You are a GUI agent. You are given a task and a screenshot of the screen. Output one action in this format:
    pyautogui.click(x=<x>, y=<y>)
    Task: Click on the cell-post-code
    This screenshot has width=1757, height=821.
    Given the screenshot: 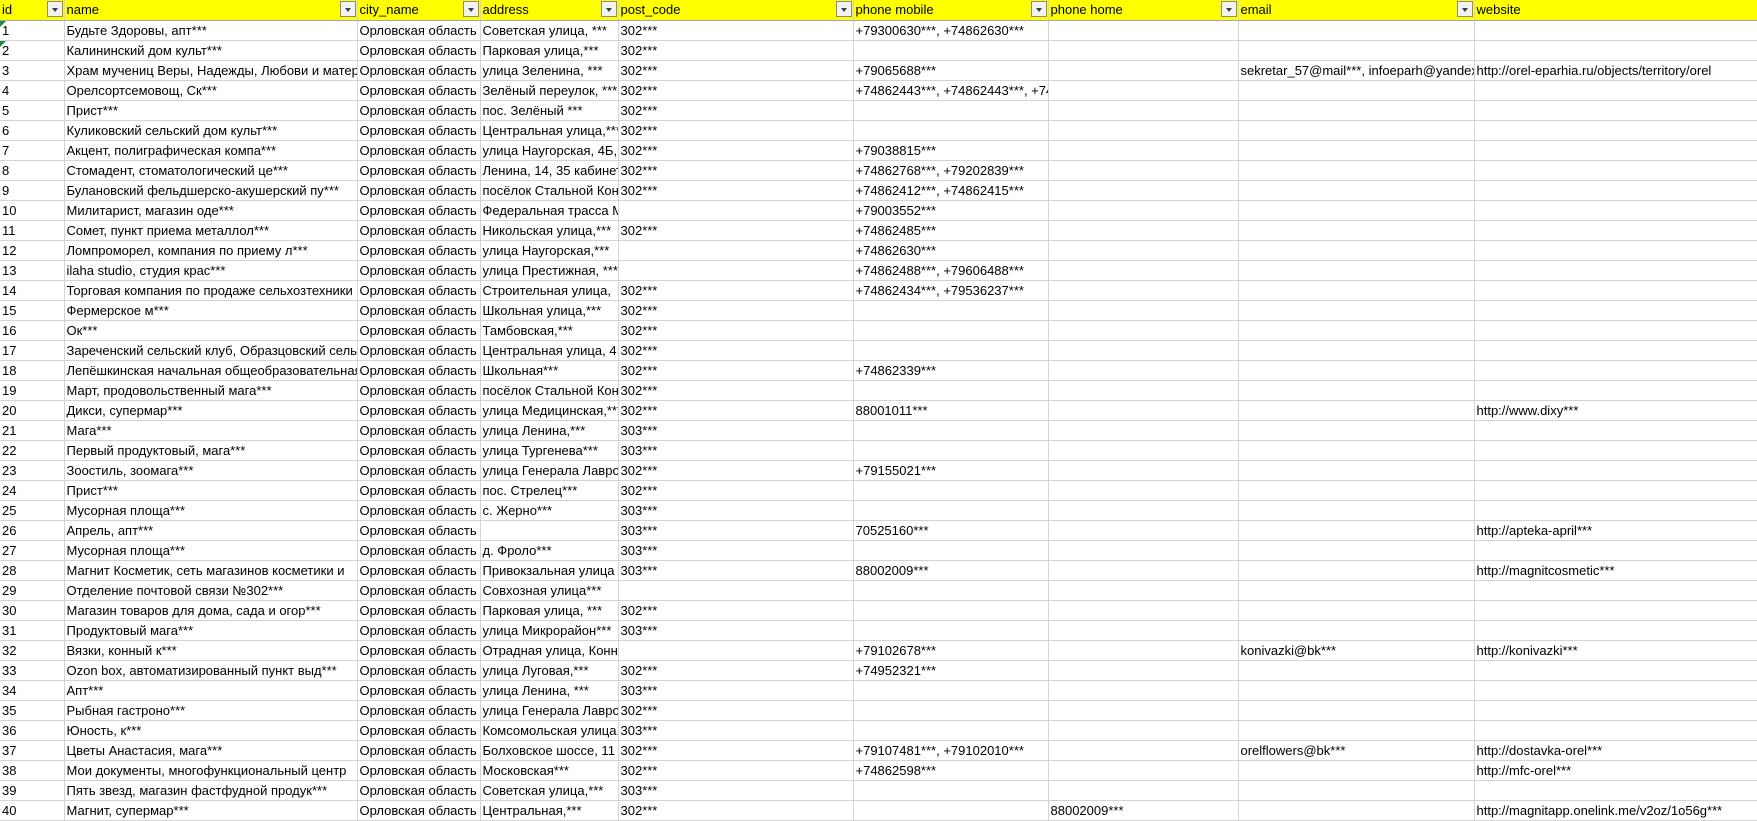 What is the action you would take?
    pyautogui.click(x=736, y=250)
    